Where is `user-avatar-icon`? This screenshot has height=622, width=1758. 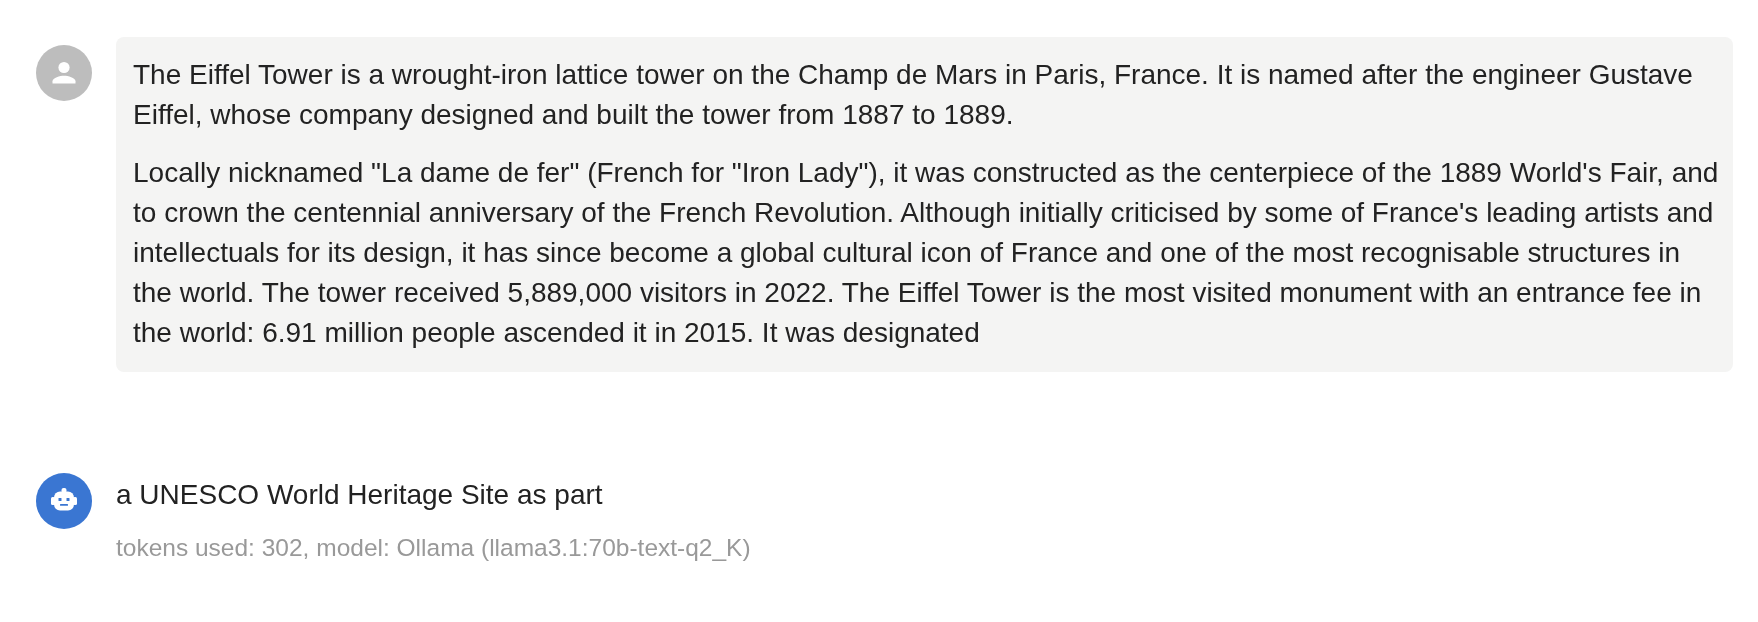
user-avatar-icon is located at coordinates (64, 73).